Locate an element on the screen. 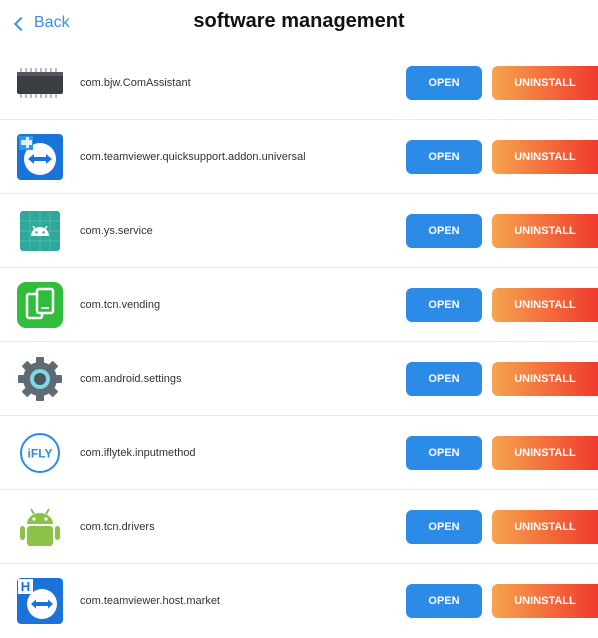 This screenshot has height=638, width=598. package-name: com.iflytek.inputmethod is located at coordinates (138, 452).